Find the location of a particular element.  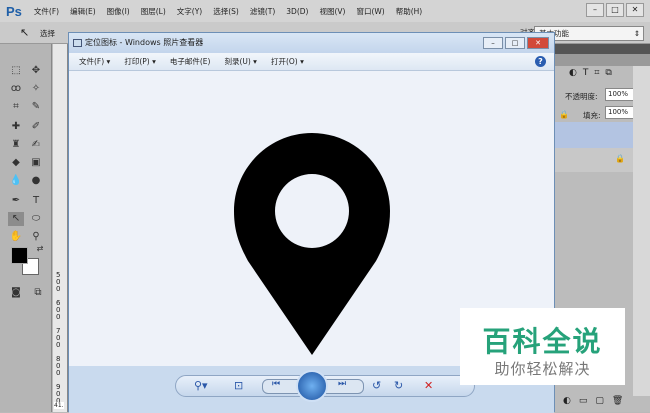

watermark-title: 百科全说 is located at coordinates (542, 341).